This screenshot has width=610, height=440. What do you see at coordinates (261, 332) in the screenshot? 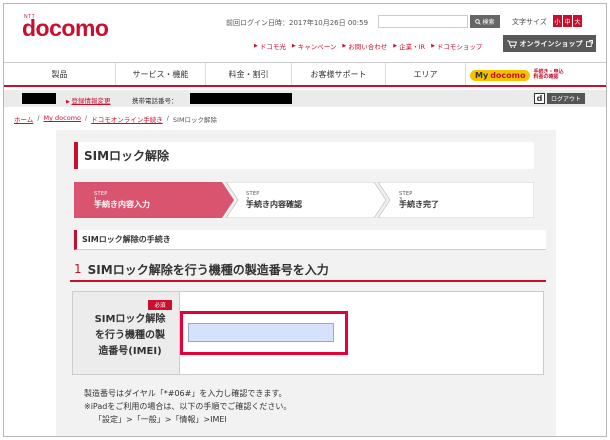
I see `imei-input` at bounding box center [261, 332].